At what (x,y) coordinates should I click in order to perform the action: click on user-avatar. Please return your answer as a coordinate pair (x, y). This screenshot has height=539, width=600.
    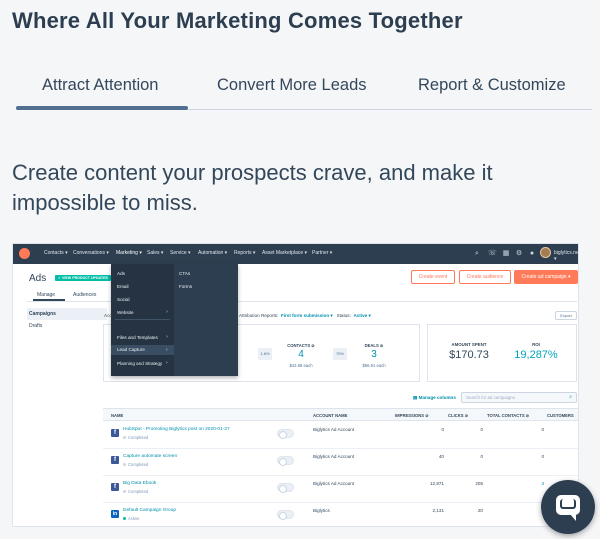
    Looking at the image, I should click on (545, 252).